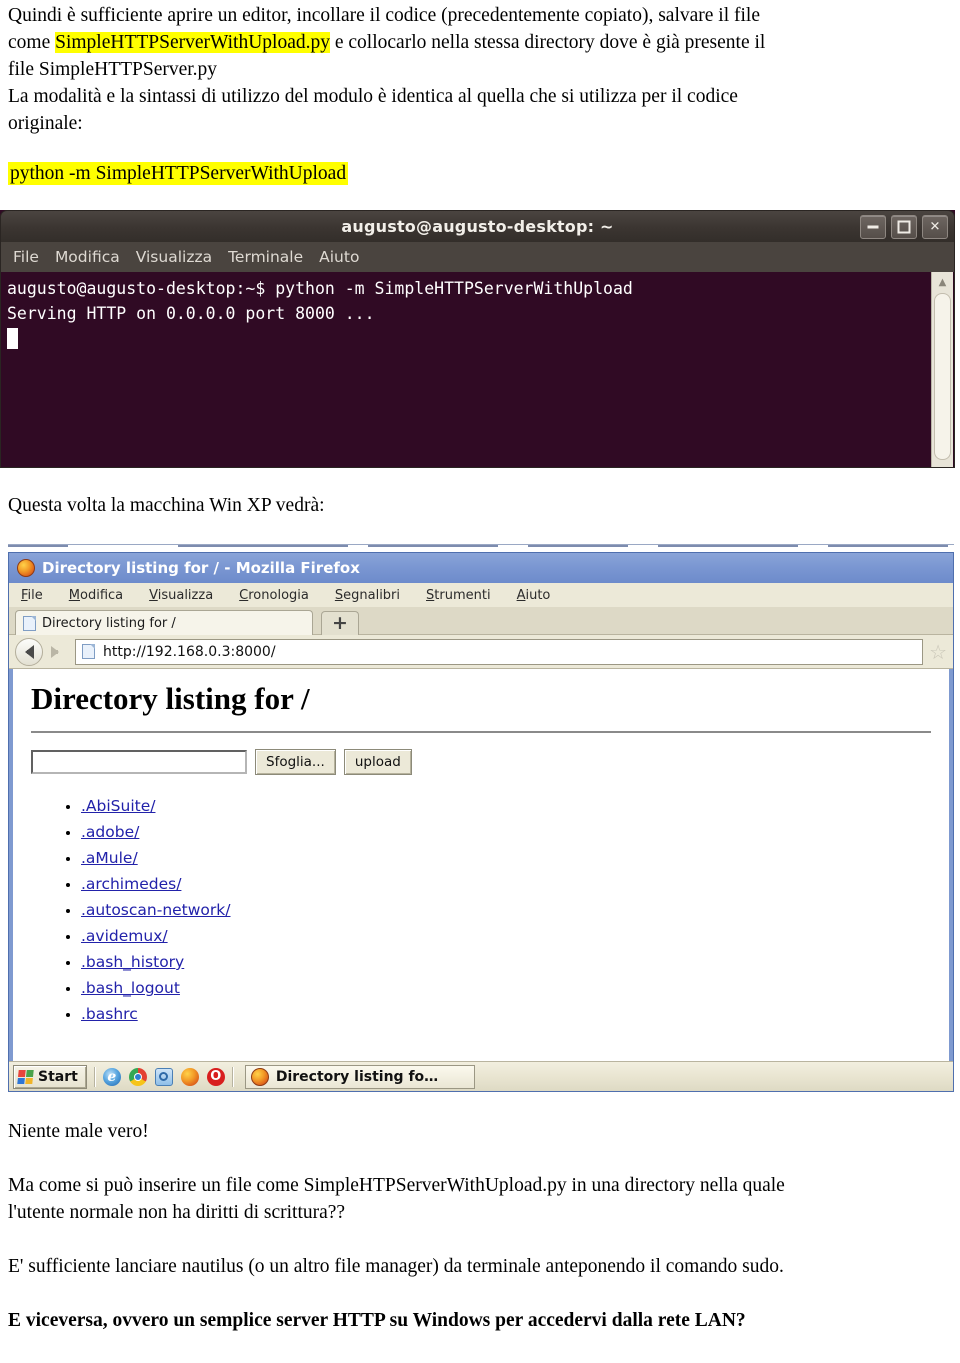  What do you see at coordinates (515, 1014) in the screenshot?
I see `list-item: .bashrc` at bounding box center [515, 1014].